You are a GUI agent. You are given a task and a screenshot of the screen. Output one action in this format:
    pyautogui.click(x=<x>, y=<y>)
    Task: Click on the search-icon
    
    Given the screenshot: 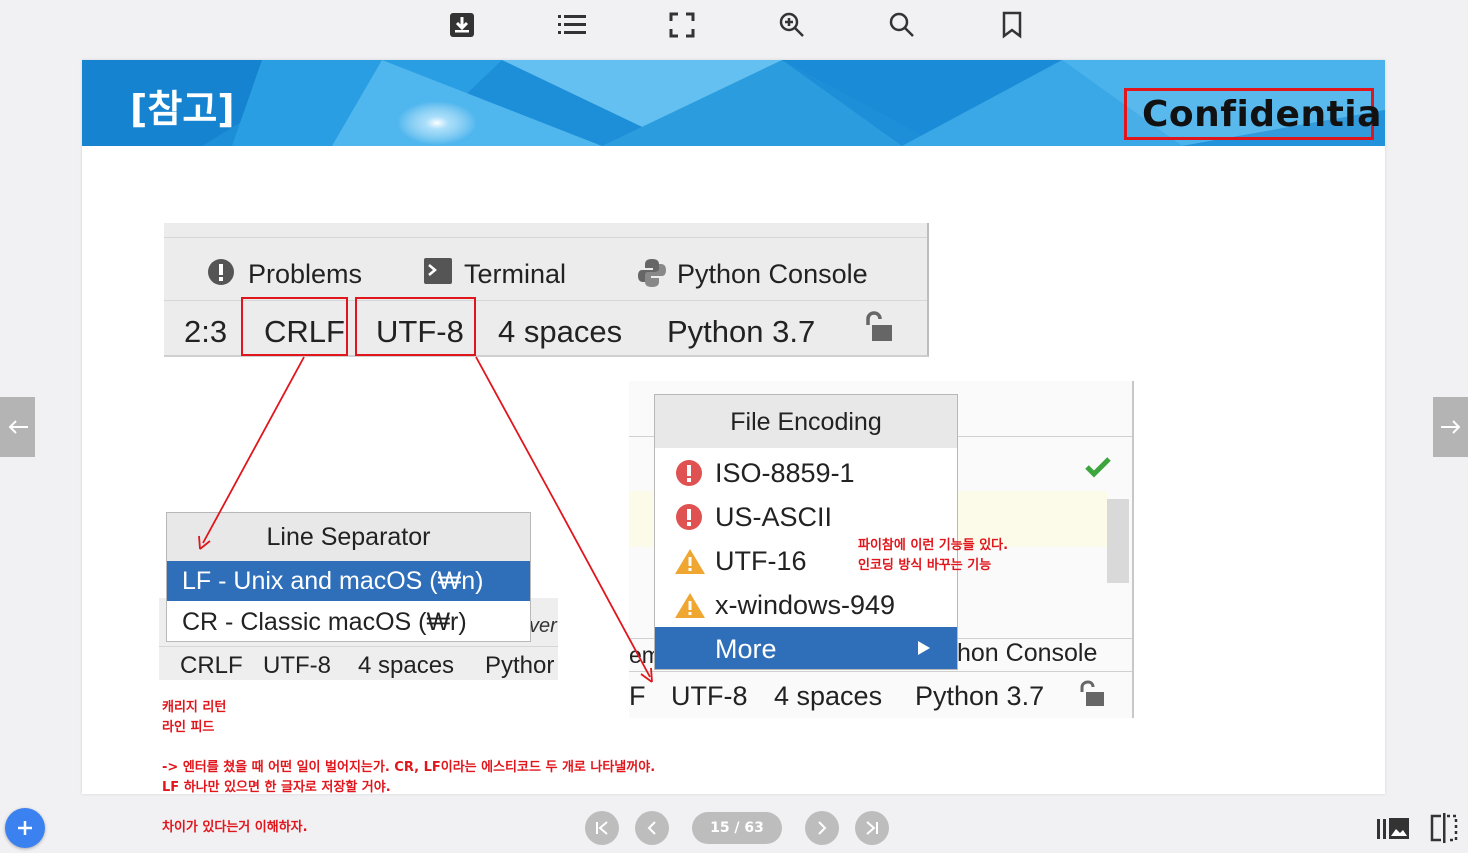 What is the action you would take?
    pyautogui.click(x=902, y=25)
    